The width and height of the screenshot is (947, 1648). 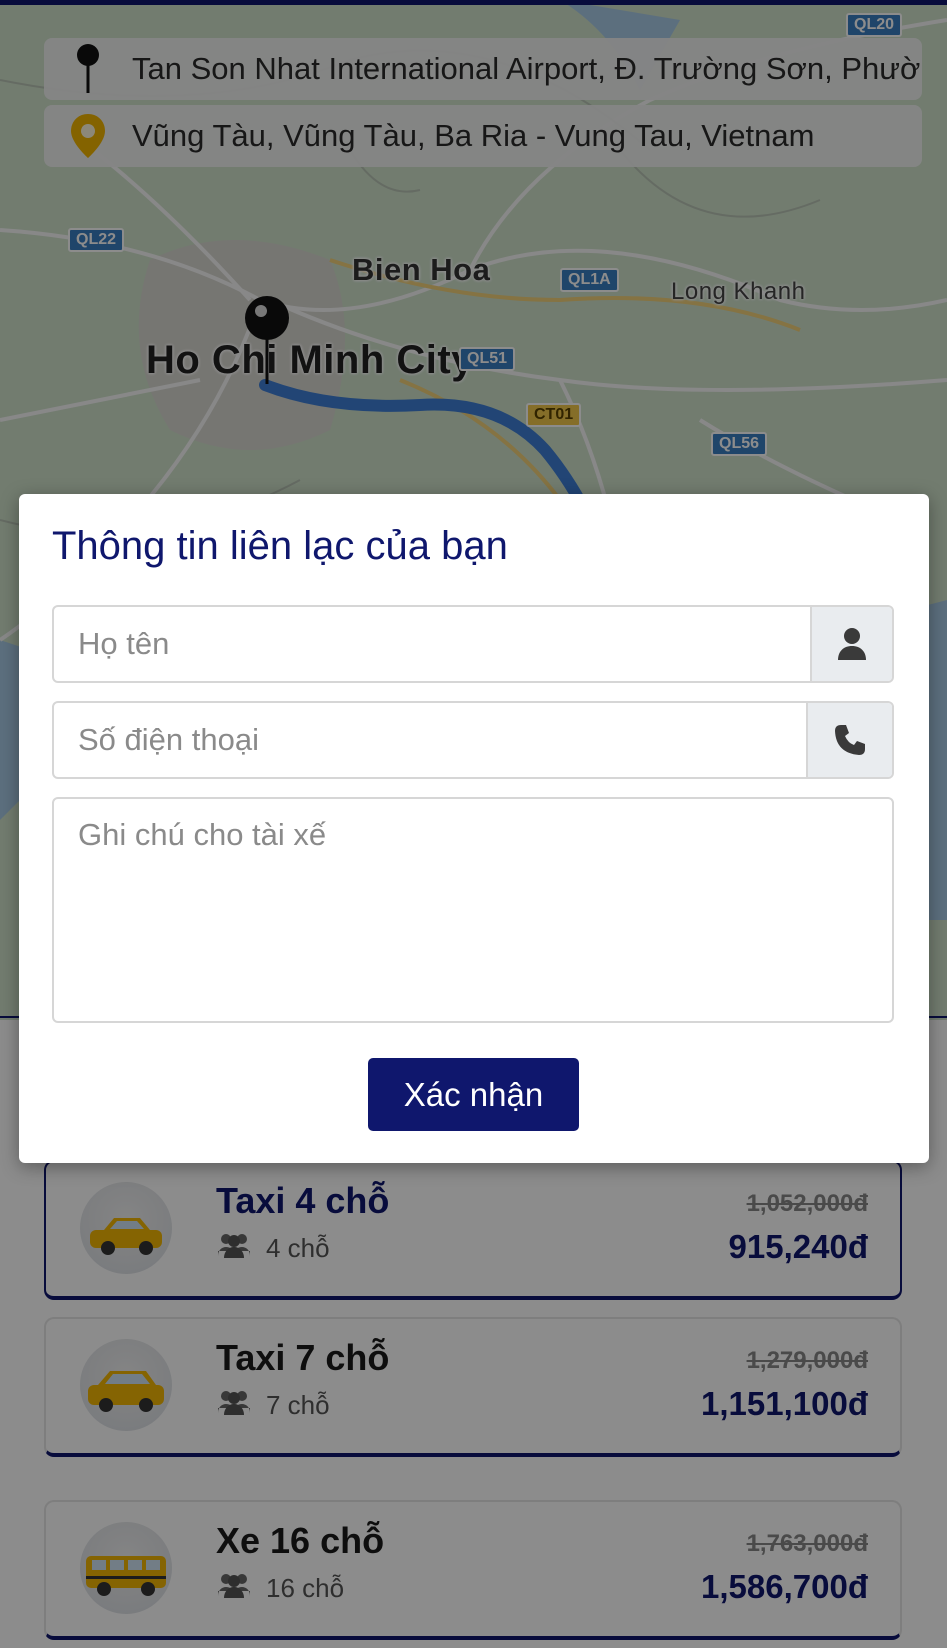 I want to click on name-input-group, so click(x=473, y=644).